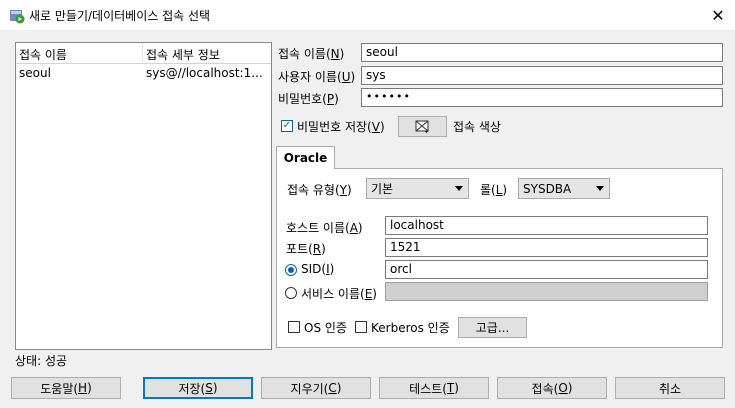 The width and height of the screenshot is (735, 408). I want to click on sid-label: SID(I), so click(318, 269).